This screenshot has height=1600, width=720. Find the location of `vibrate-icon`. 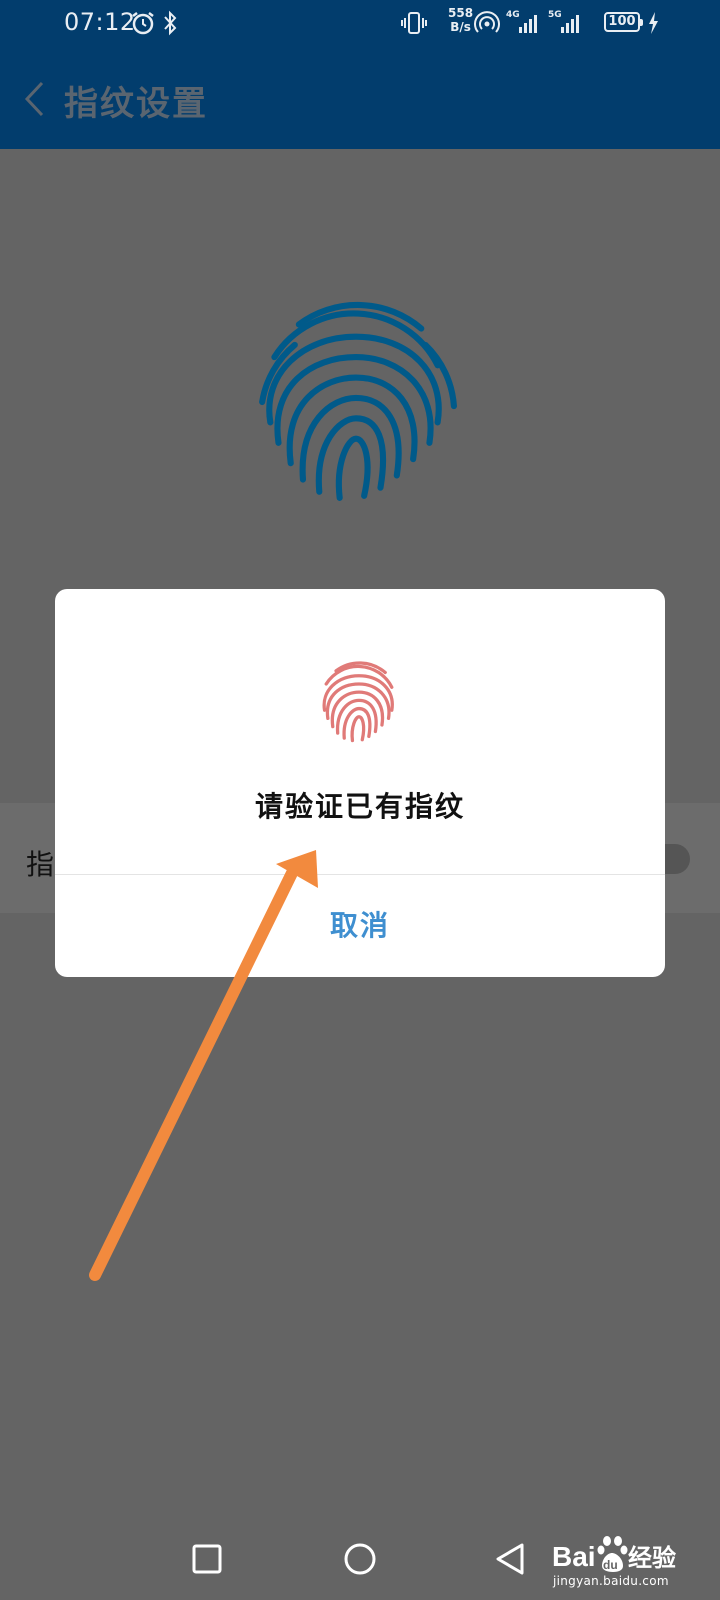

vibrate-icon is located at coordinates (414, 23).